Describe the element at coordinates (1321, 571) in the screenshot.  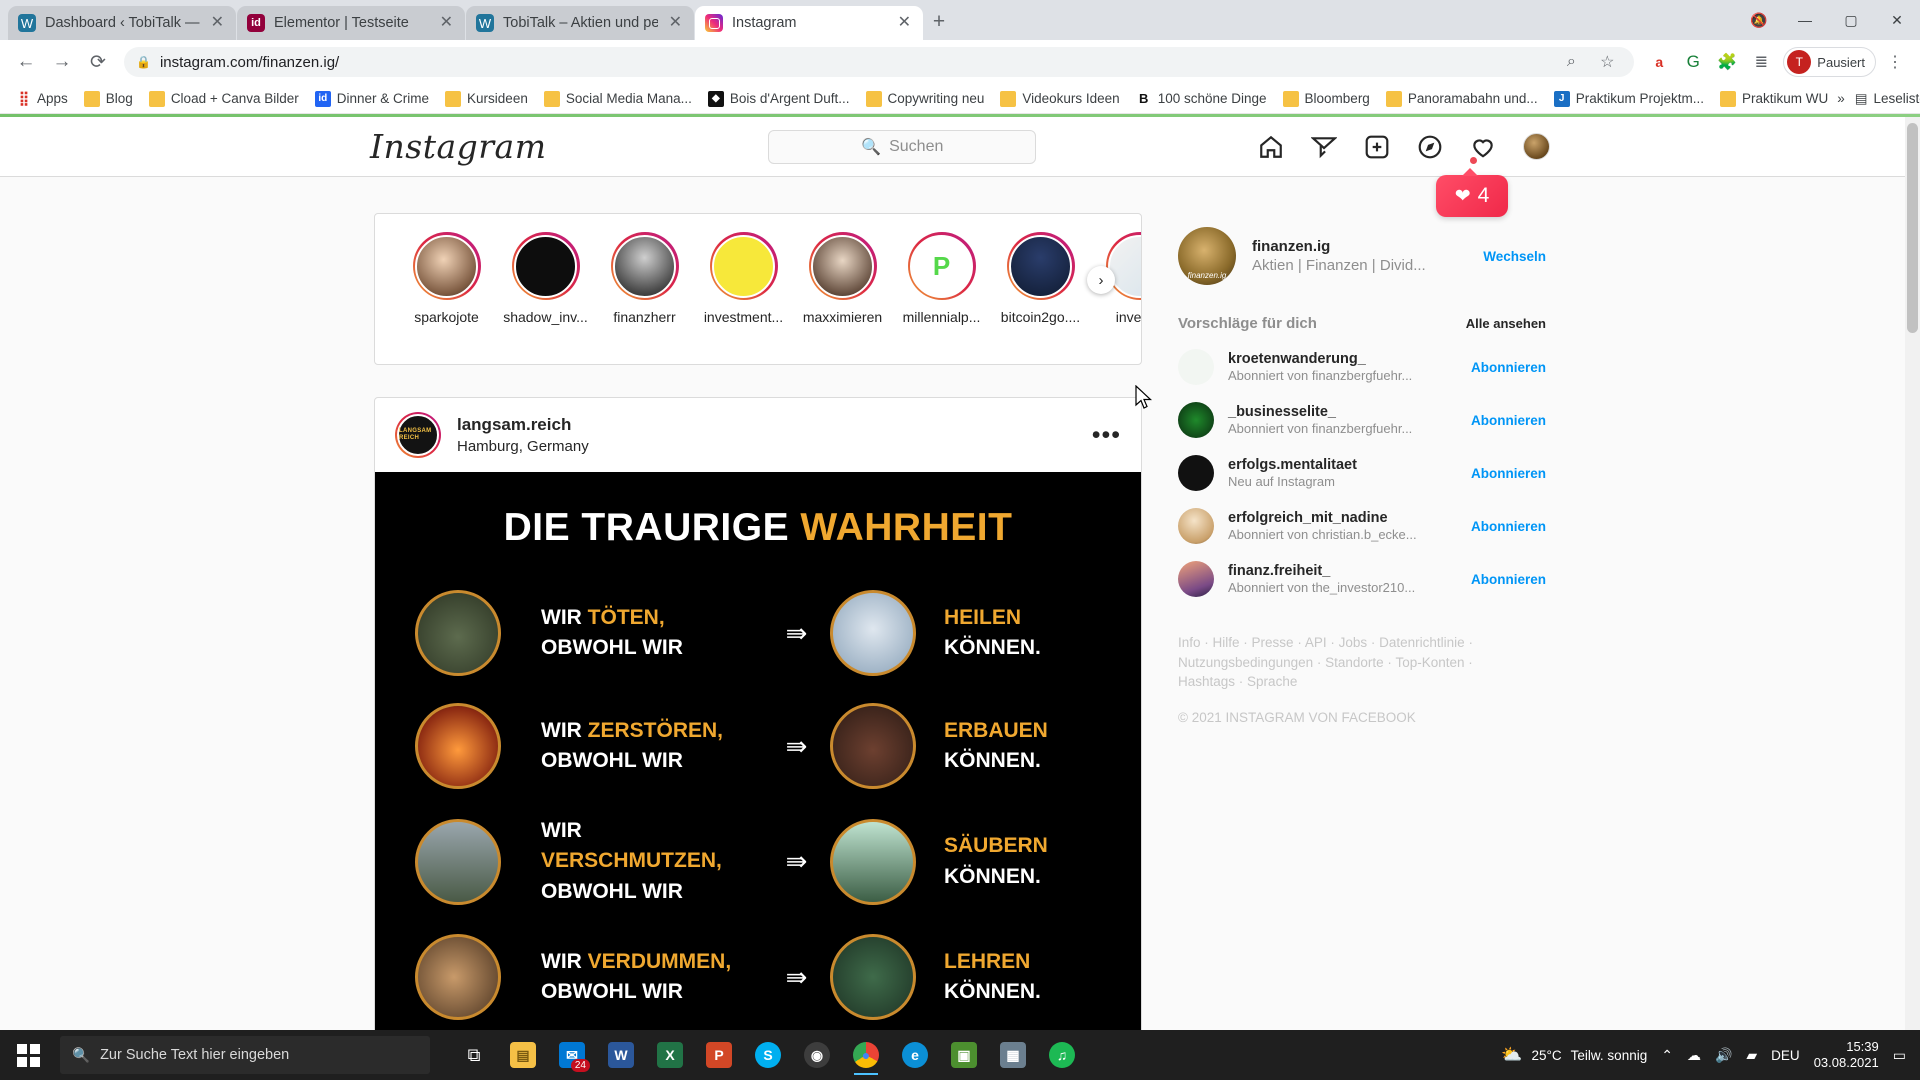
I see `suggestion-username: finanz.freiheit_` at that location.